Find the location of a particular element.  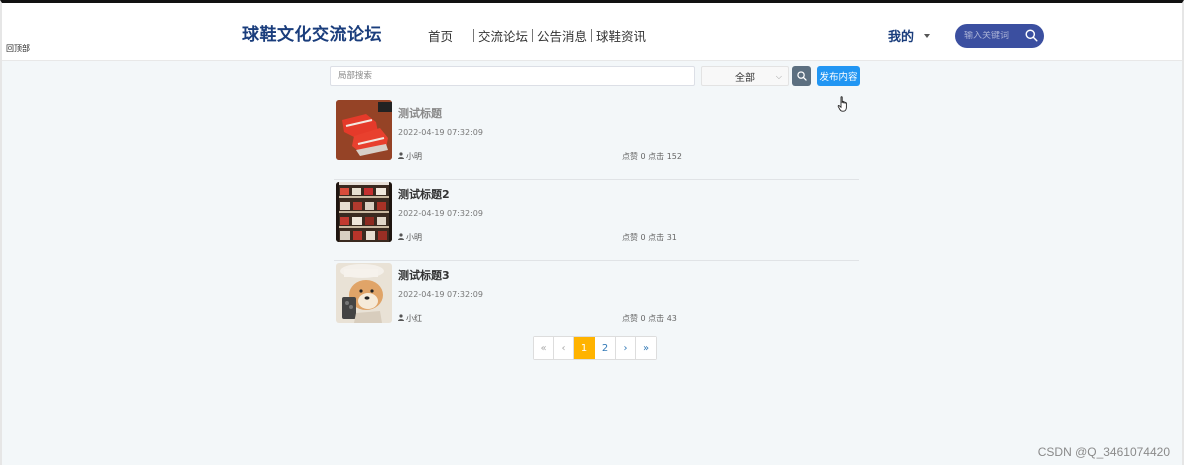

local-search-input is located at coordinates (512, 76).